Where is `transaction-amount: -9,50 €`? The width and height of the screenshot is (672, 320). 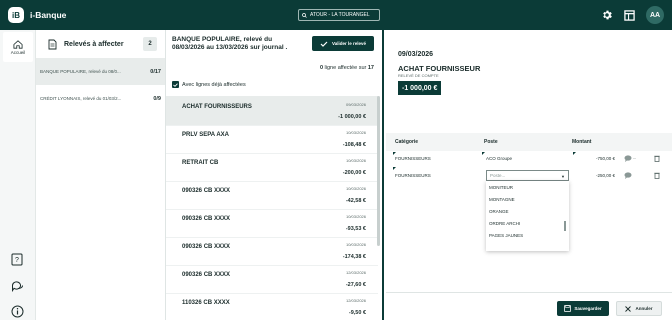
transaction-amount: -9,50 € is located at coordinates (357, 313).